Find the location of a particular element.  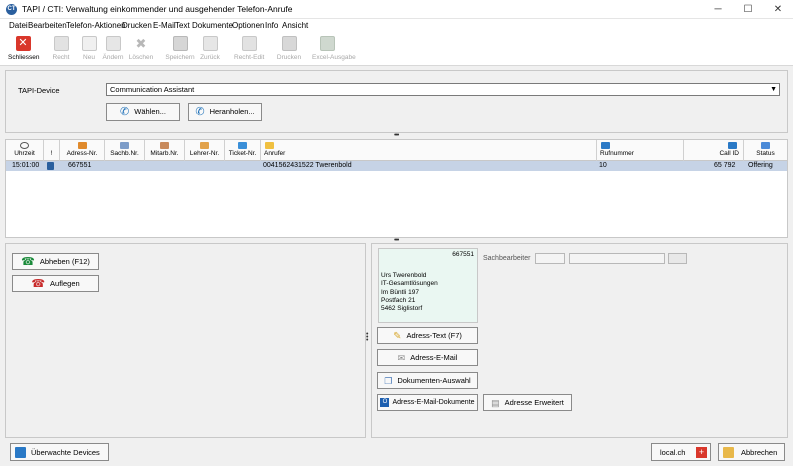

column-rufnummer: Rufnummer is located at coordinates (640, 150).